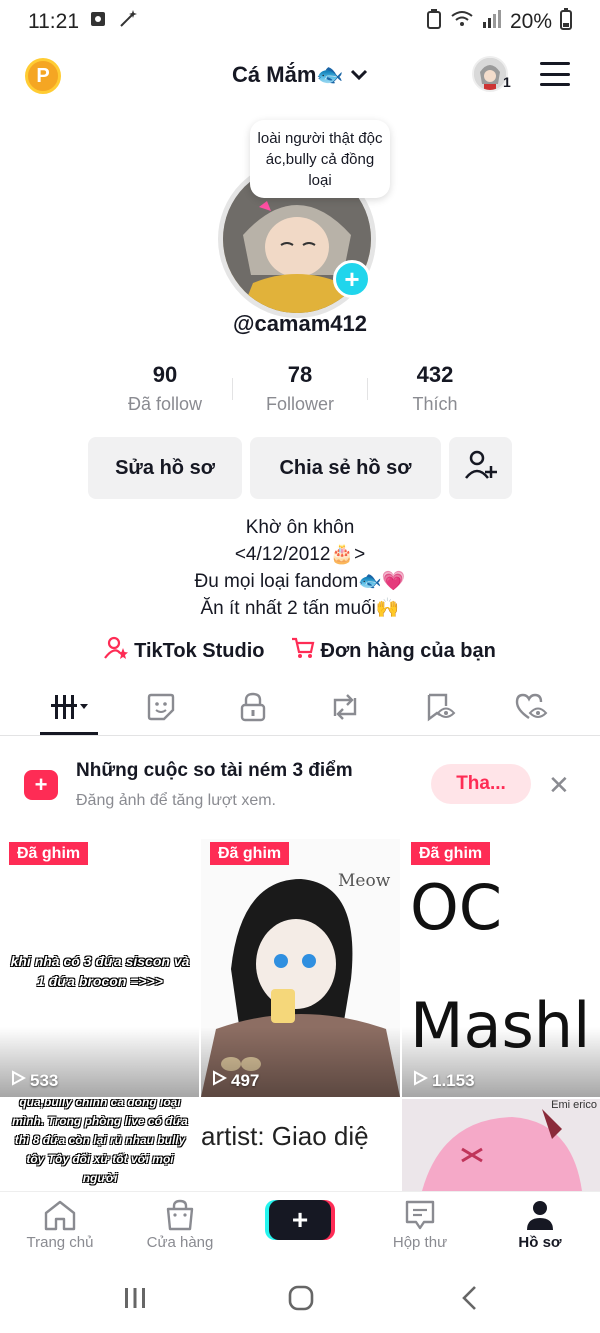  I want to click on active-tab-indicator, so click(69, 733).